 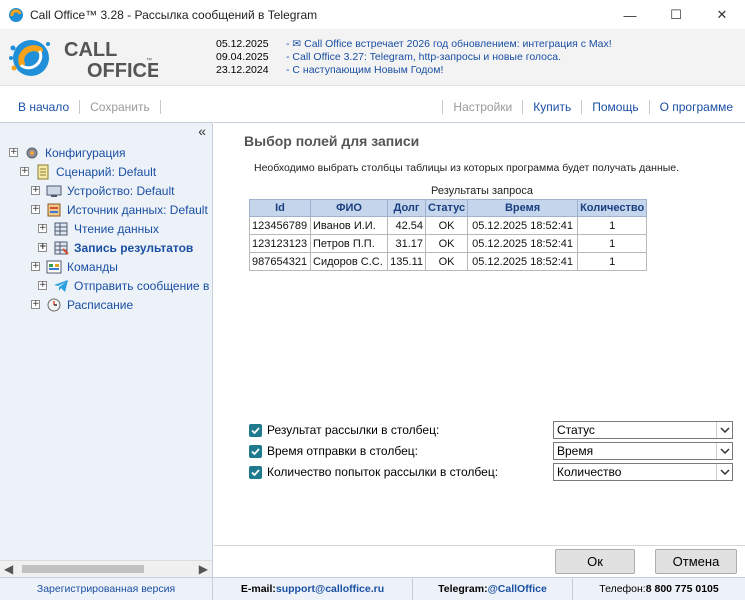 What do you see at coordinates (280, 243) in the screenshot?
I see `table-cell: 123123123` at bounding box center [280, 243].